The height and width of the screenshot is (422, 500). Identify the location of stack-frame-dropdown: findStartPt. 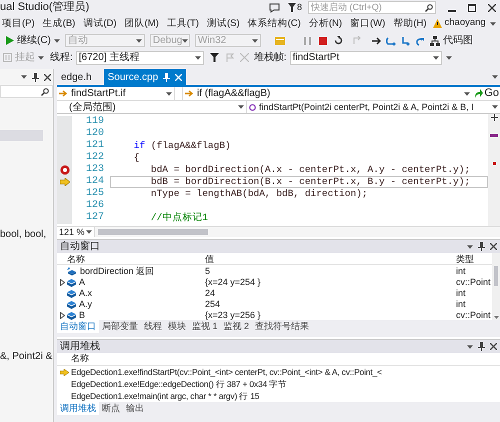
(366, 57).